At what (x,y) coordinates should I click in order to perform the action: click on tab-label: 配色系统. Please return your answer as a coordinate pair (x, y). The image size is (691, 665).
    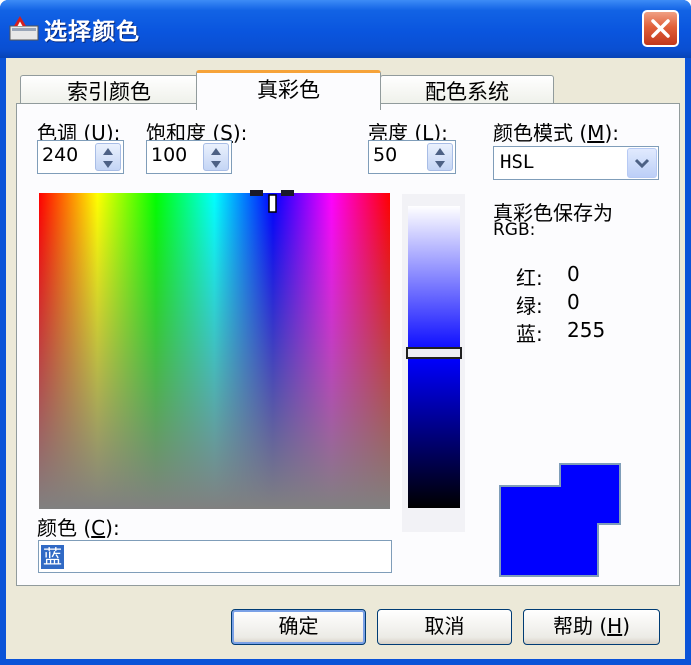
    Looking at the image, I should click on (467, 92).